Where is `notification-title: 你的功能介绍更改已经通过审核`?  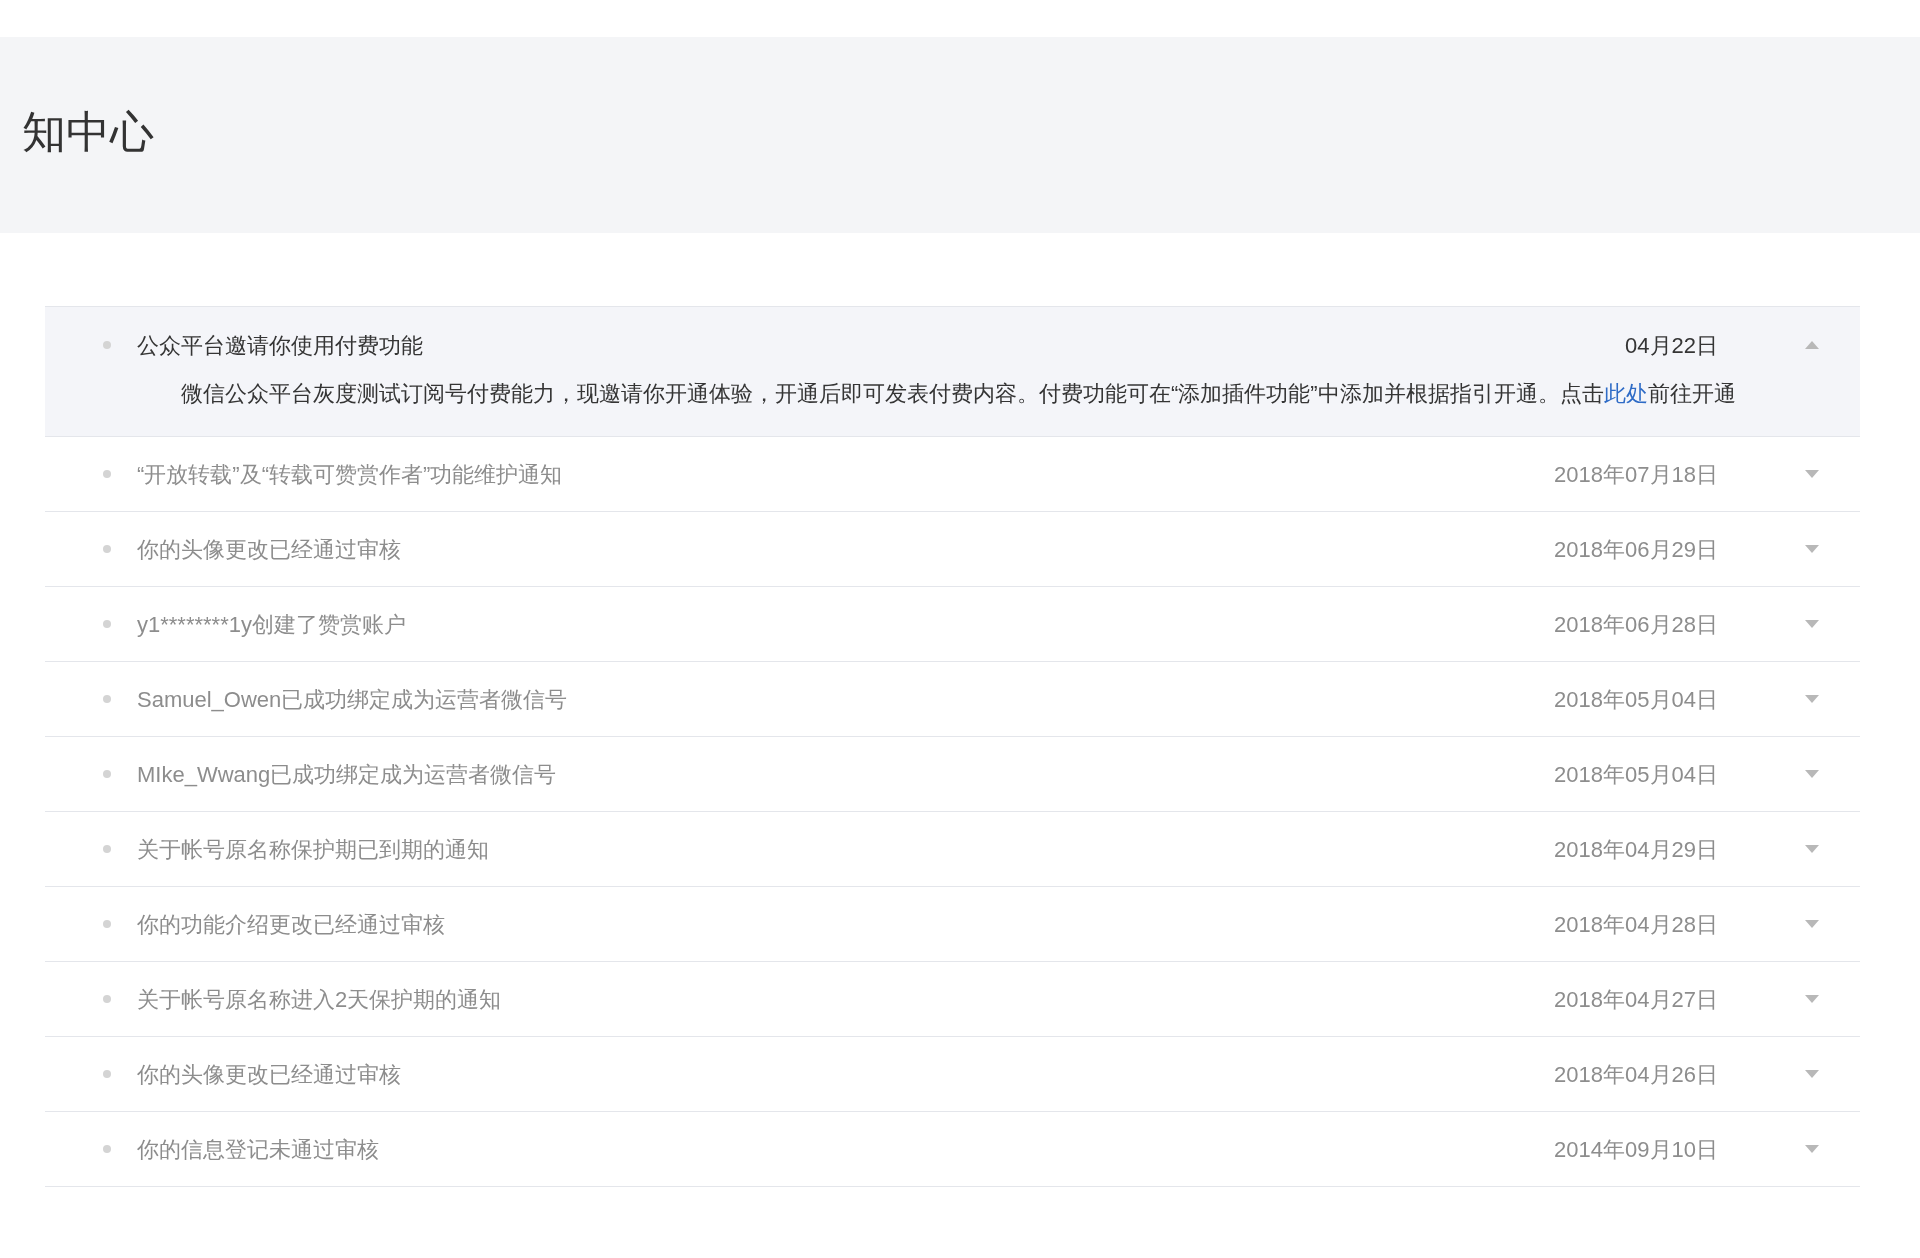 notification-title: 你的功能介绍更改已经通过审核 is located at coordinates (291, 924).